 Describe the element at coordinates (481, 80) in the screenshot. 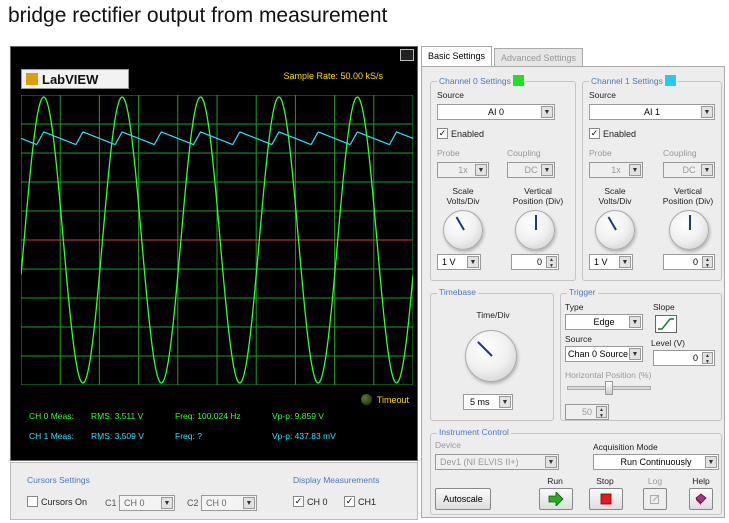

I see `channel0-title: Channel 0 Settings` at that location.